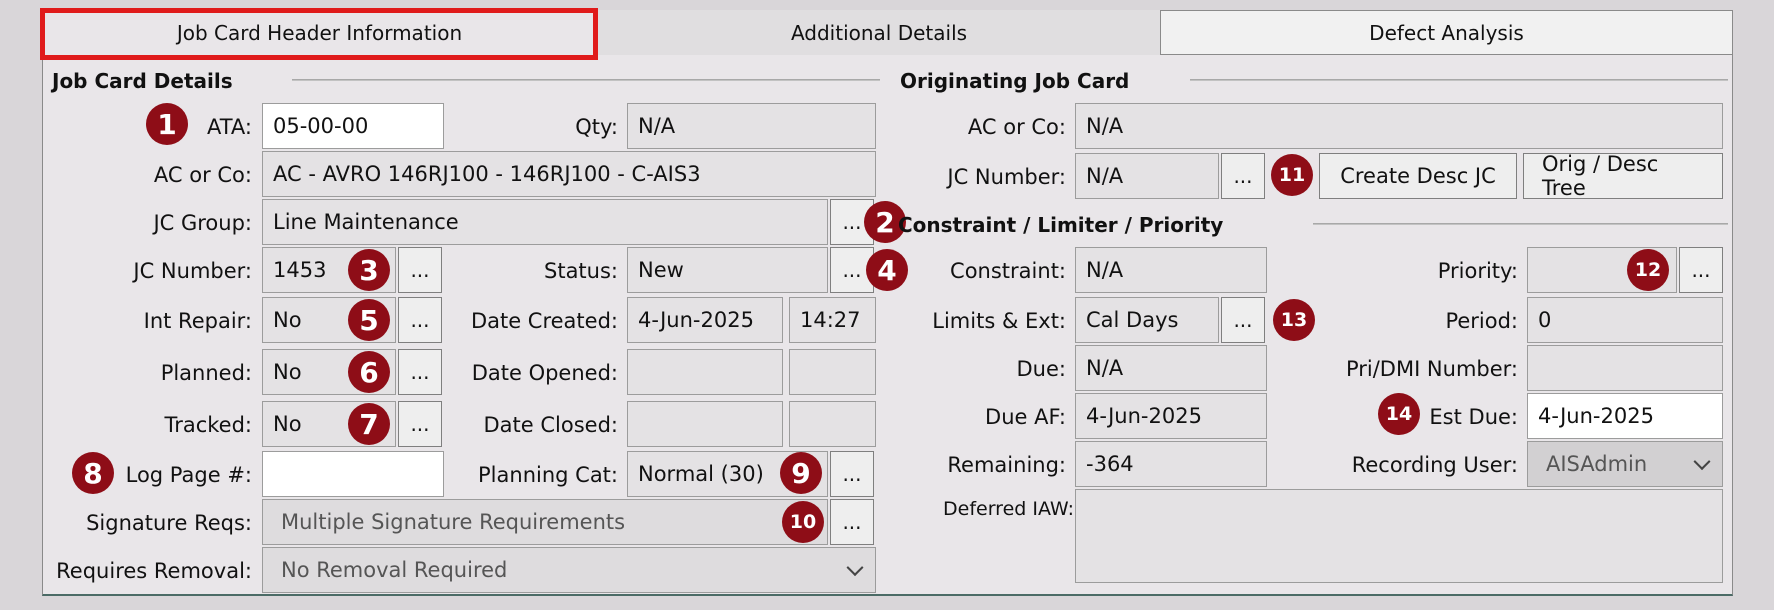  I want to click on status-label: Status:, so click(581, 271).